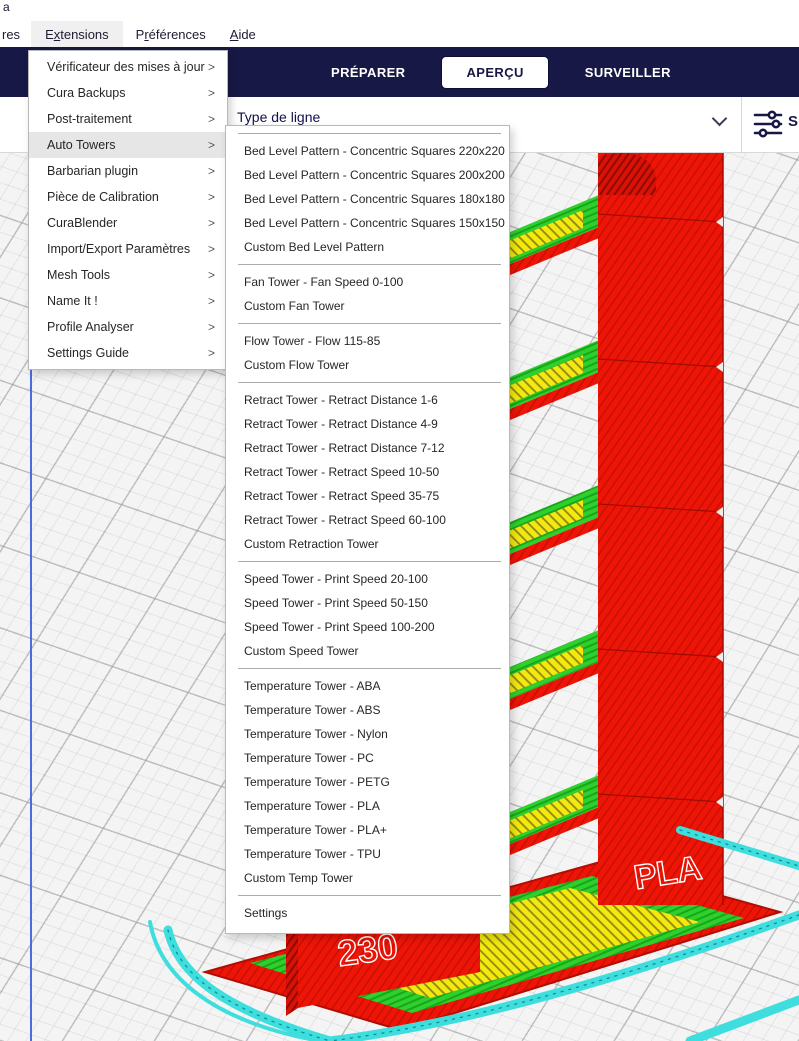 Image resolution: width=799 pixels, height=1041 pixels. Describe the element at coordinates (128, 145) in the screenshot. I see `menu-item-auto-towers: Auto Towers >` at that location.